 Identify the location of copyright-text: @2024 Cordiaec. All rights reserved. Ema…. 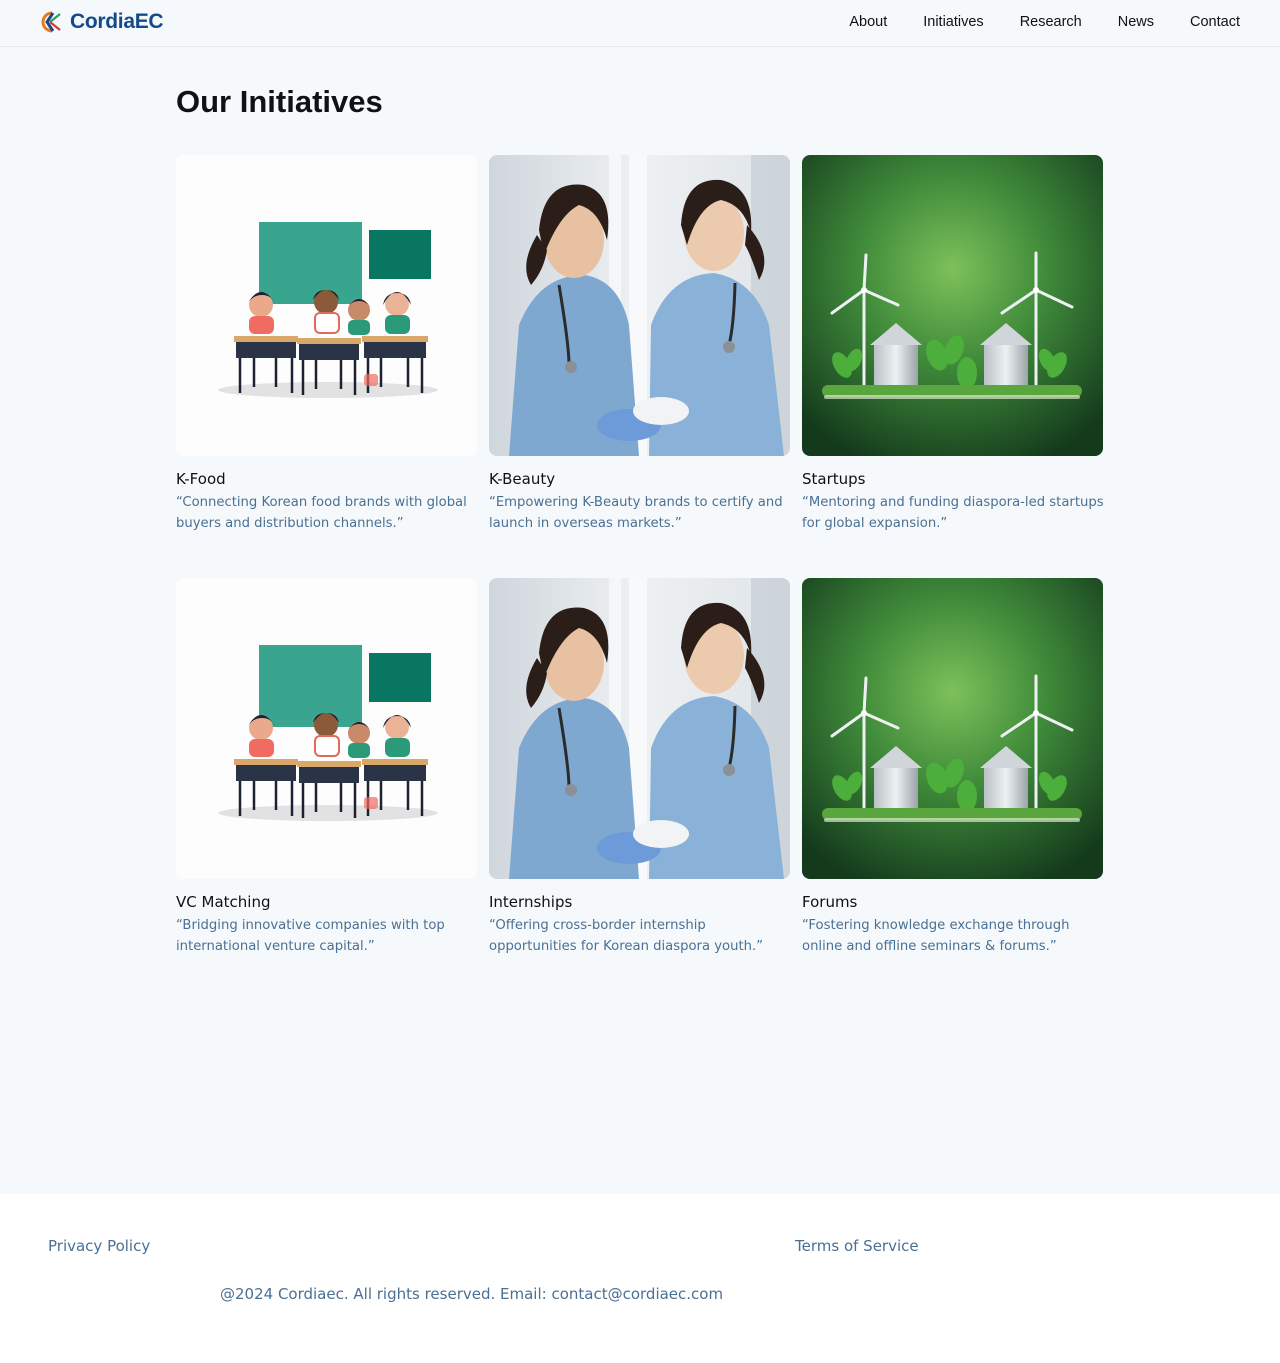
(472, 1294).